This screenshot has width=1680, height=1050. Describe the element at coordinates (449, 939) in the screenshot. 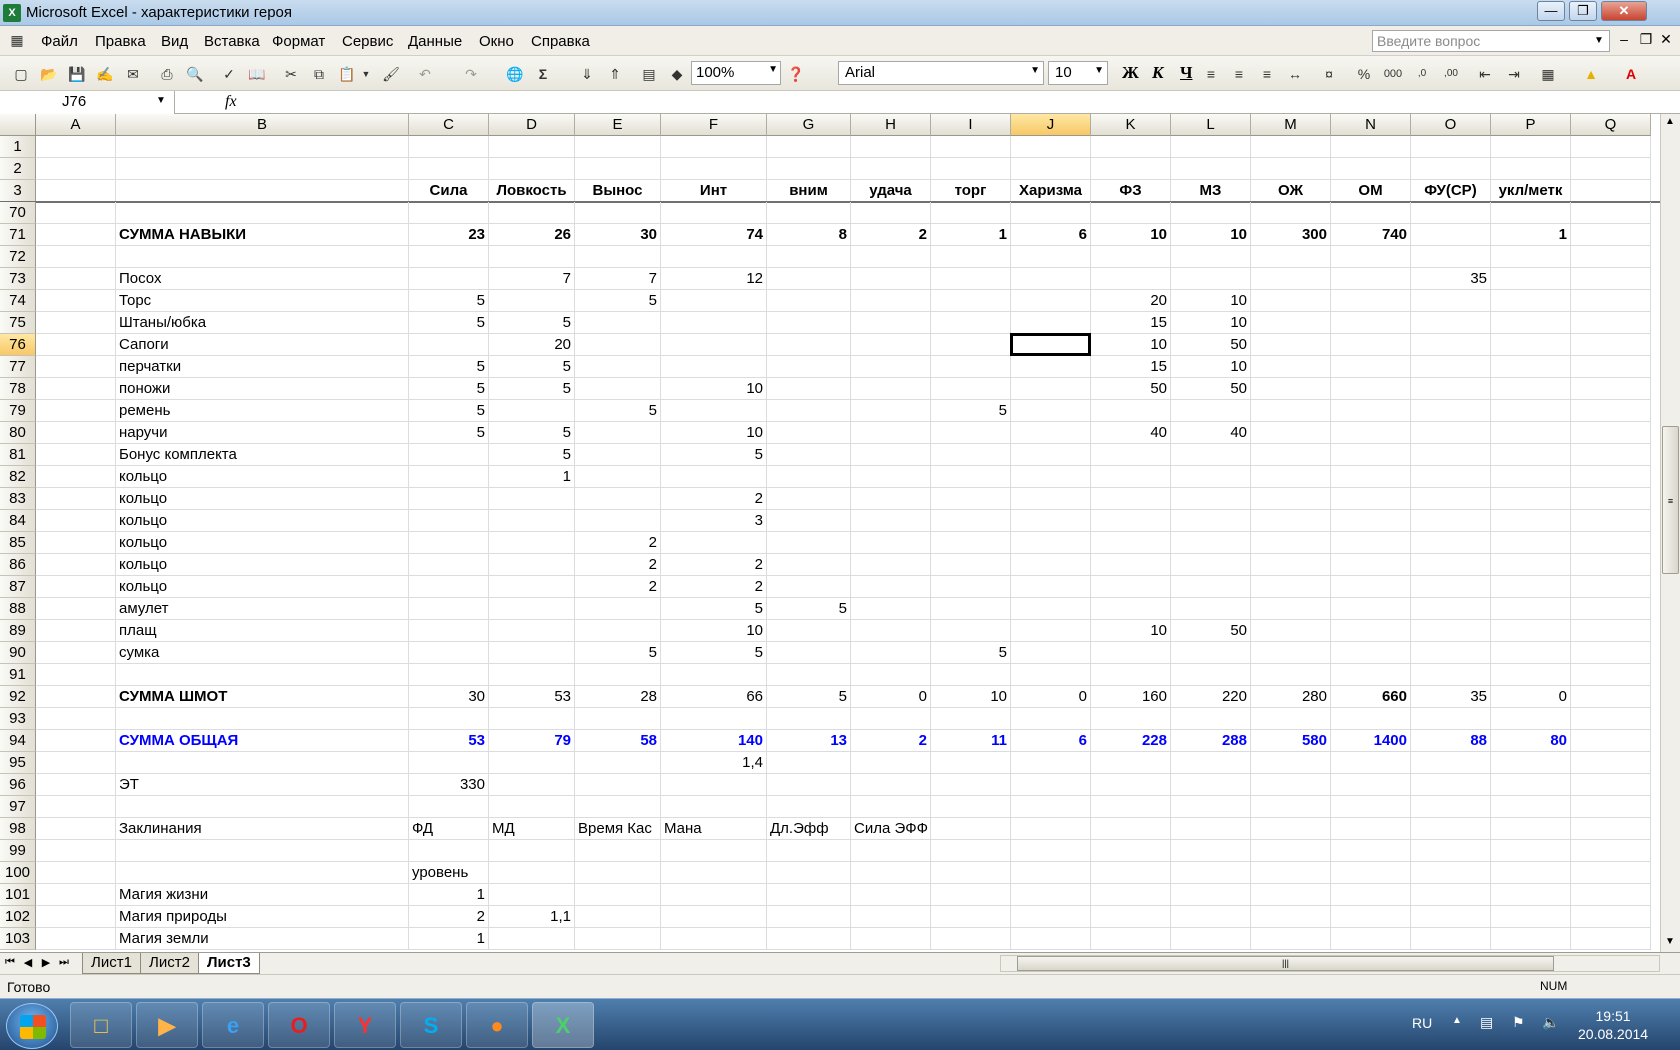

I see `cell-c103: 1` at that location.